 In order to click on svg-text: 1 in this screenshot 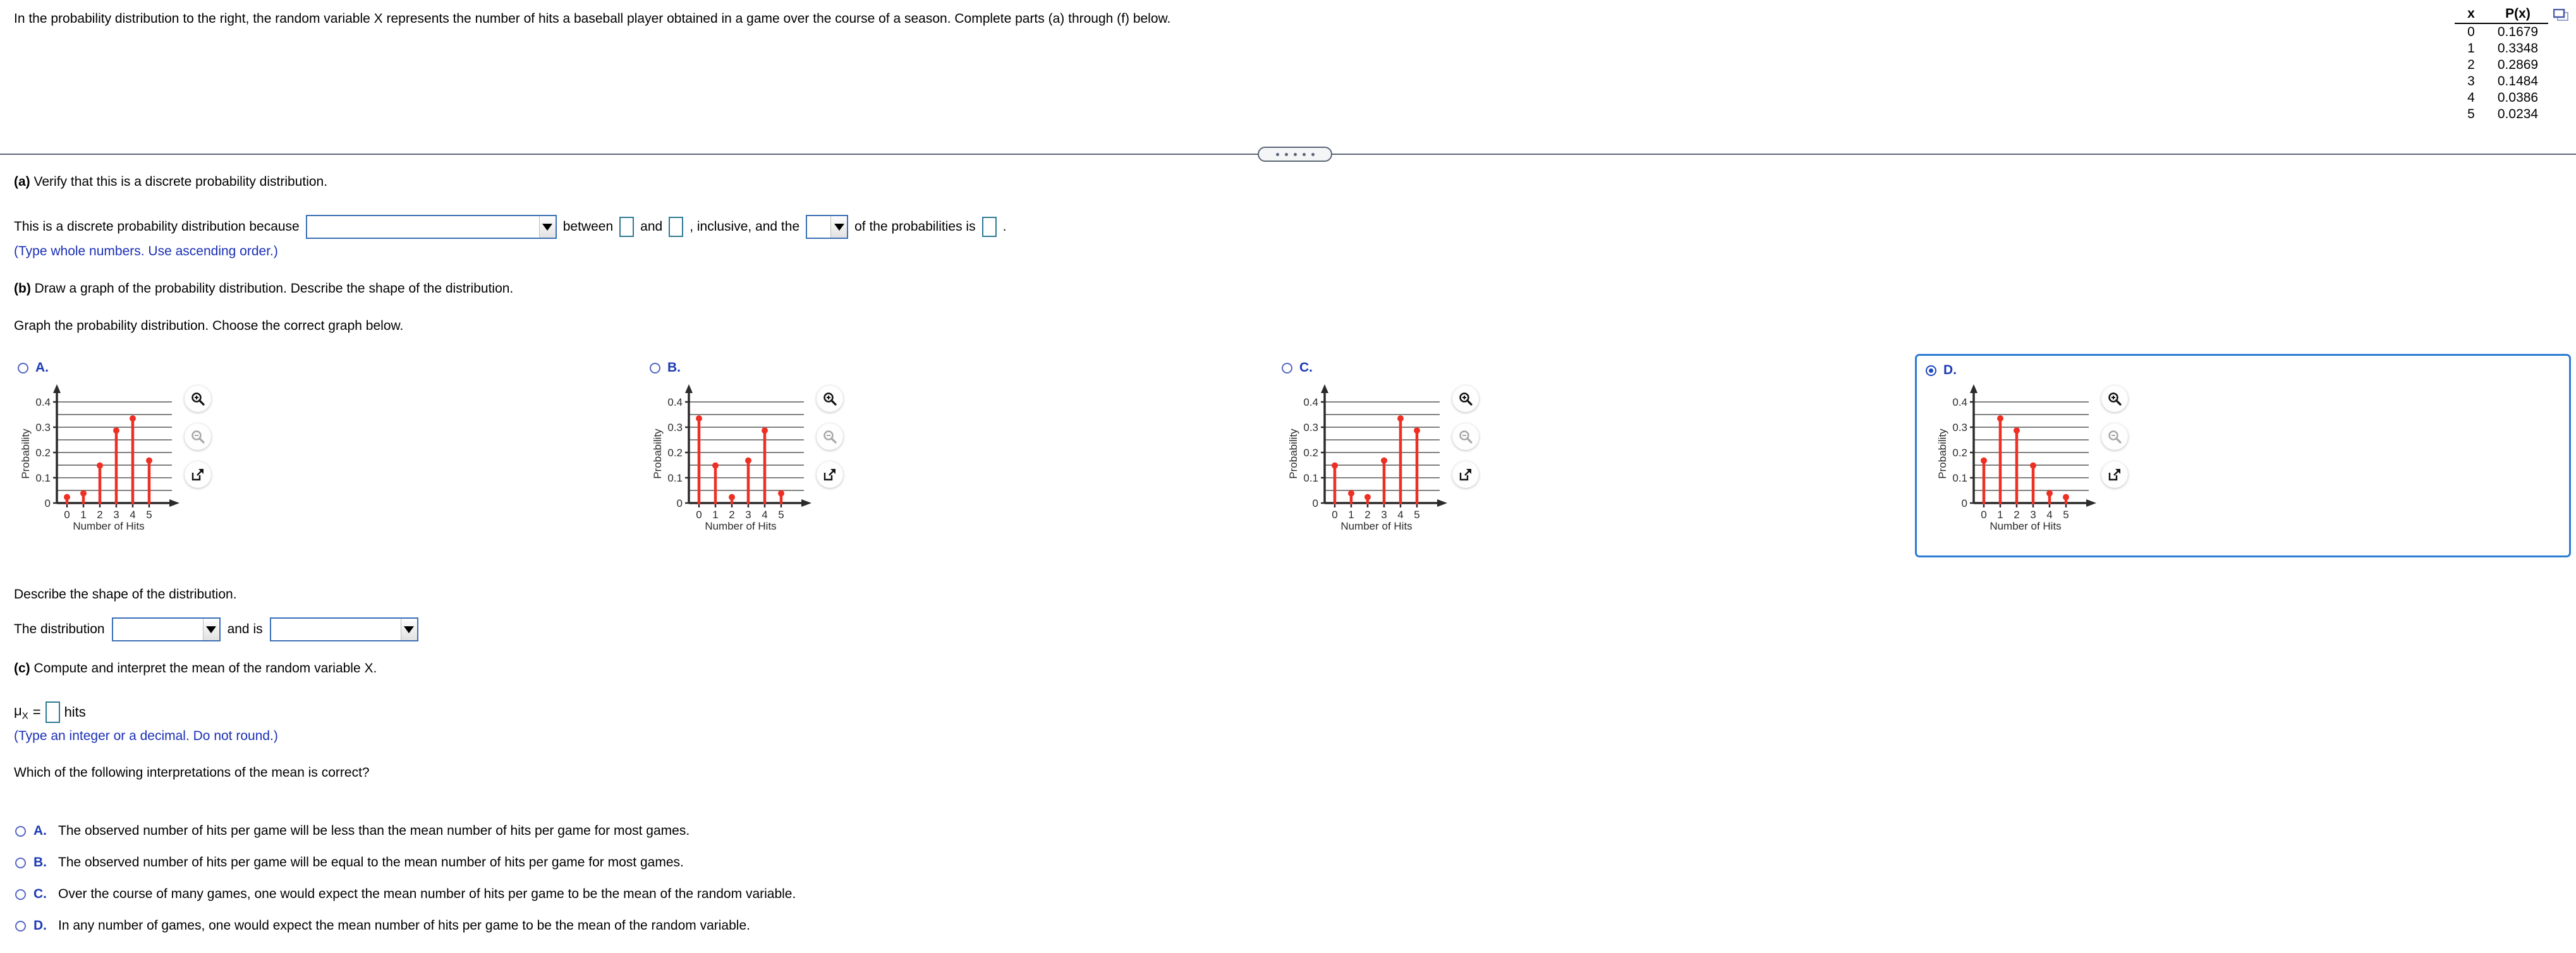, I will do `click(2000, 515)`.